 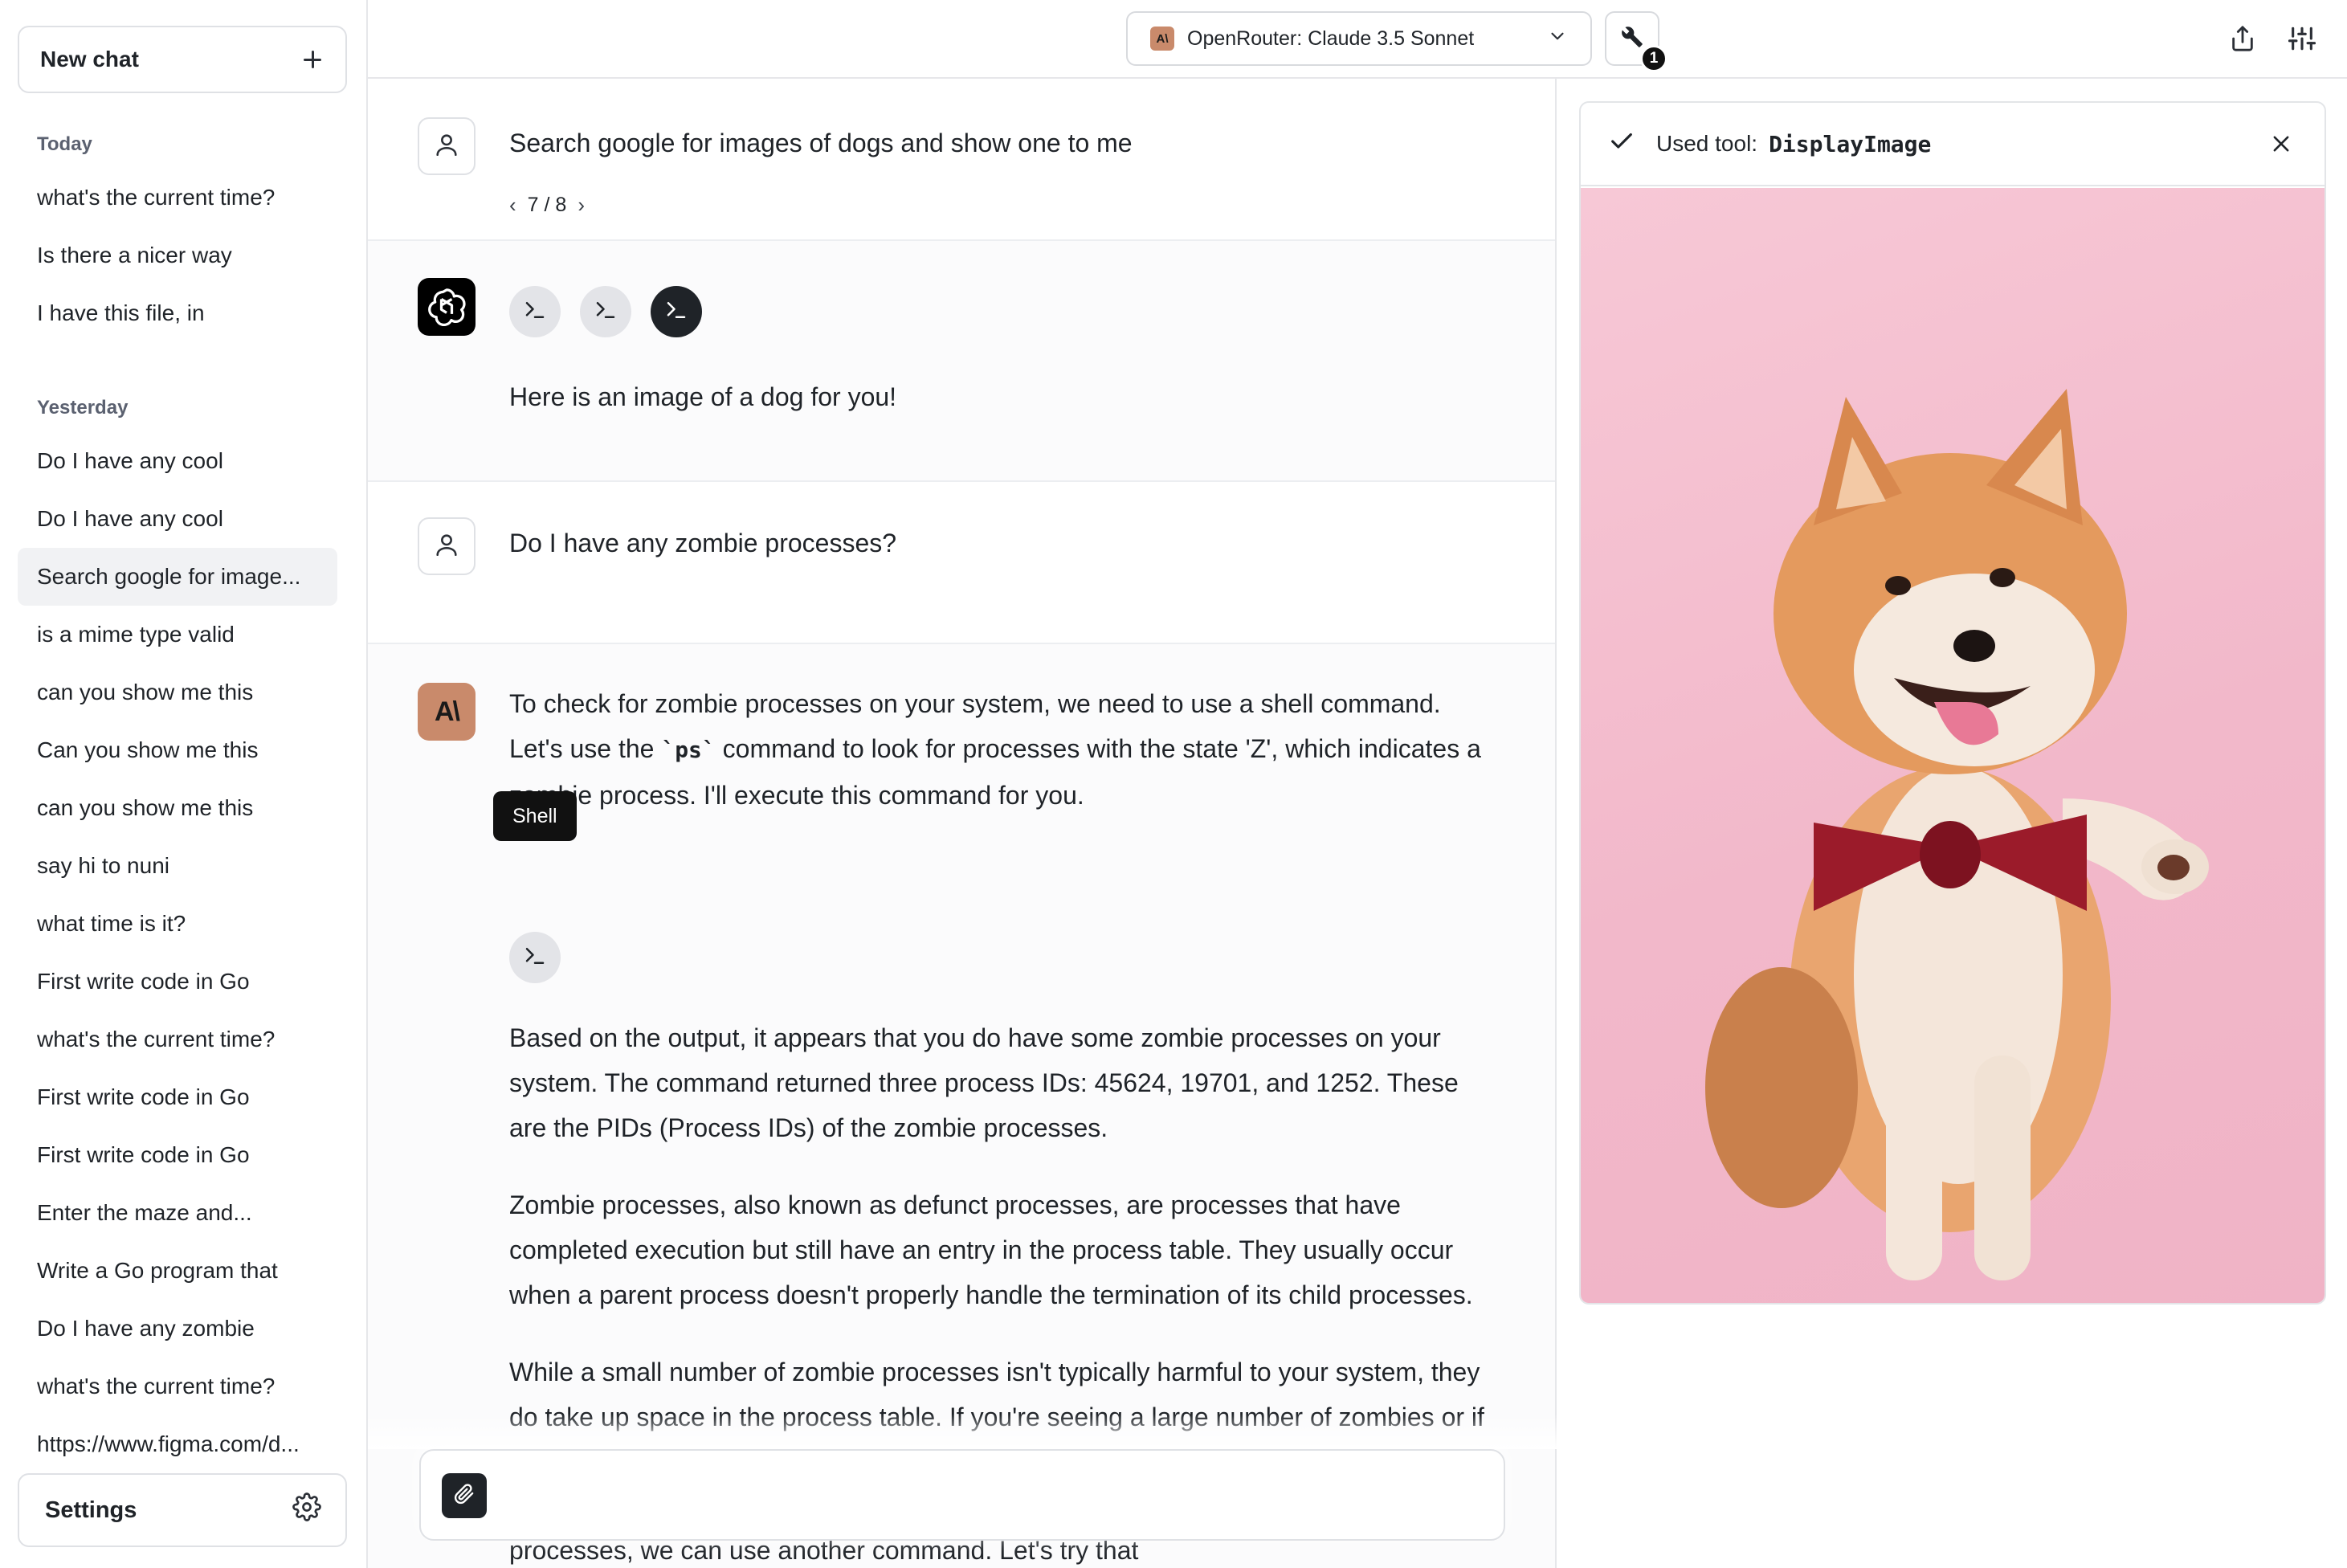 What do you see at coordinates (89, 59) in the screenshot?
I see `new-chat-label: New chat` at bounding box center [89, 59].